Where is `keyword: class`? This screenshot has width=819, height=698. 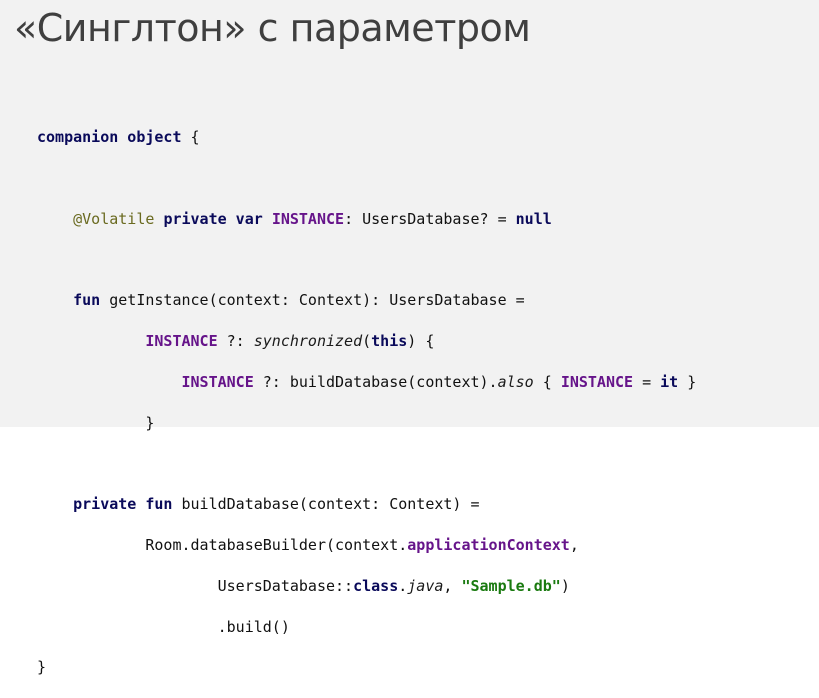
keyword: class is located at coordinates (376, 585).